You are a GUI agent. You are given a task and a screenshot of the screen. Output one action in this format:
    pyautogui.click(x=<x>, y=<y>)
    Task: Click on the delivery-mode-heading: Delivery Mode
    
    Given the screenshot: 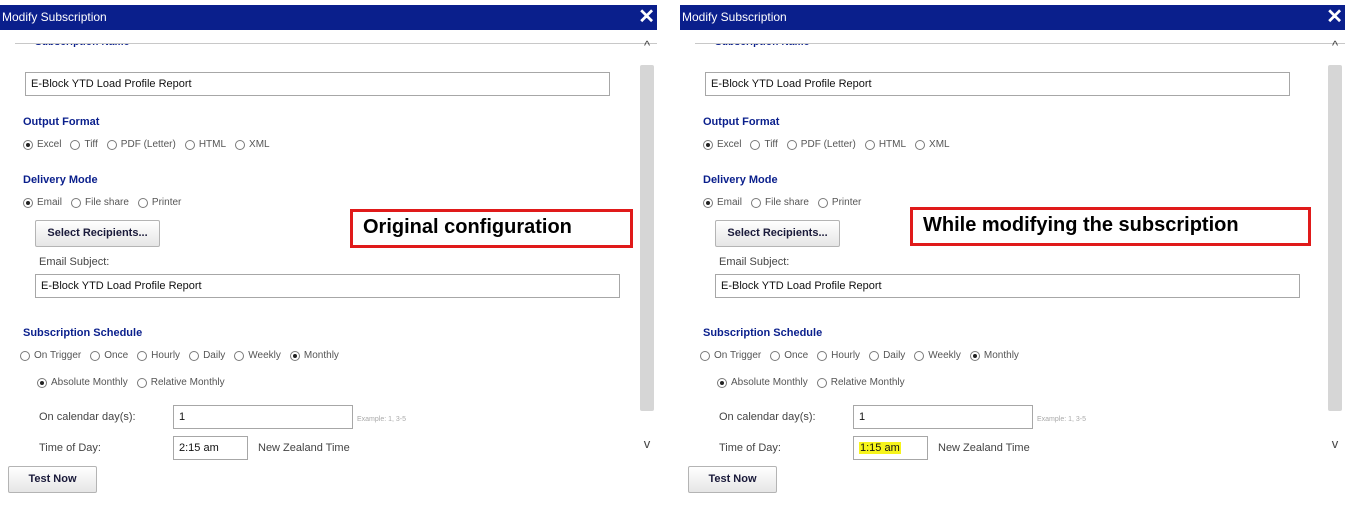 What is the action you would take?
    pyautogui.click(x=60, y=180)
    